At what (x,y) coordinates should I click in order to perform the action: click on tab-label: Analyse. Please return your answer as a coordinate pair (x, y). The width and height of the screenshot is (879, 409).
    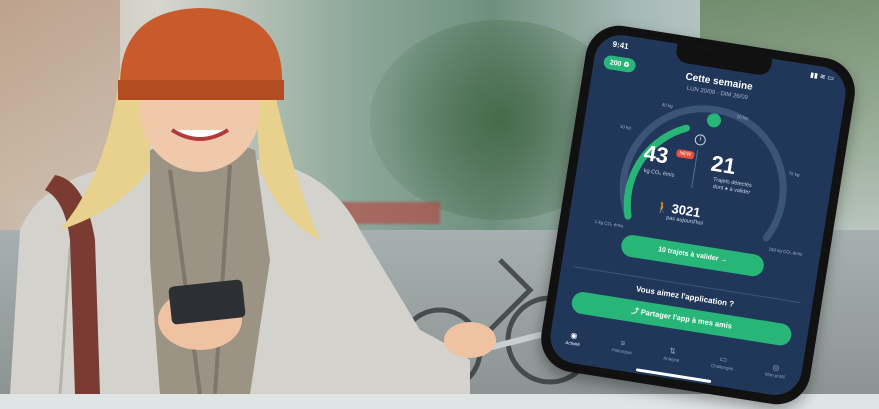
    Looking at the image, I should click on (671, 359).